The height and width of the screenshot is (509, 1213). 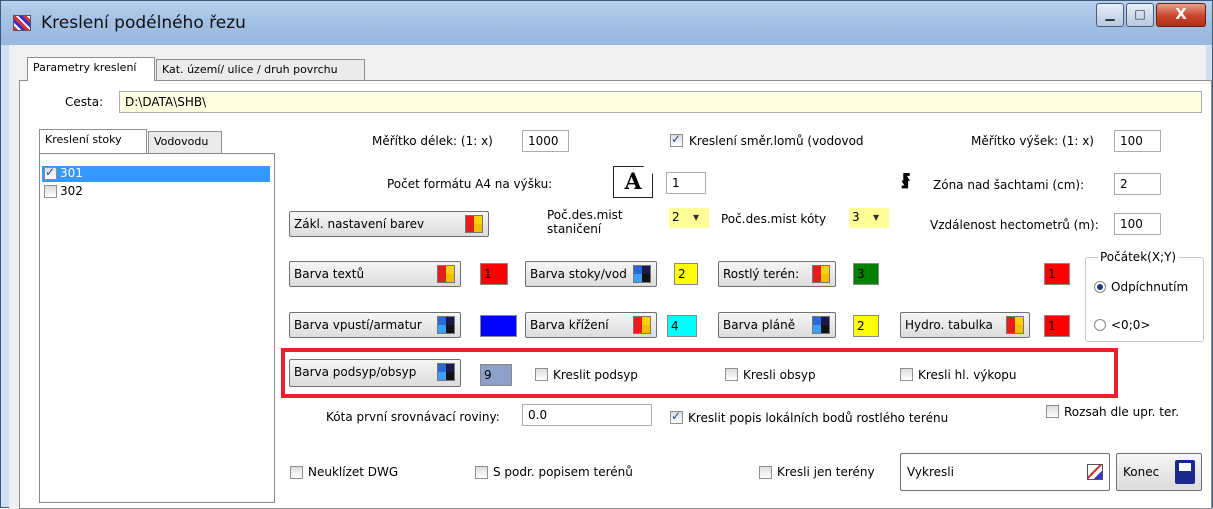 I want to click on vzdalenost-label: Vzdálenost hectometrů (m):, so click(x=1014, y=225).